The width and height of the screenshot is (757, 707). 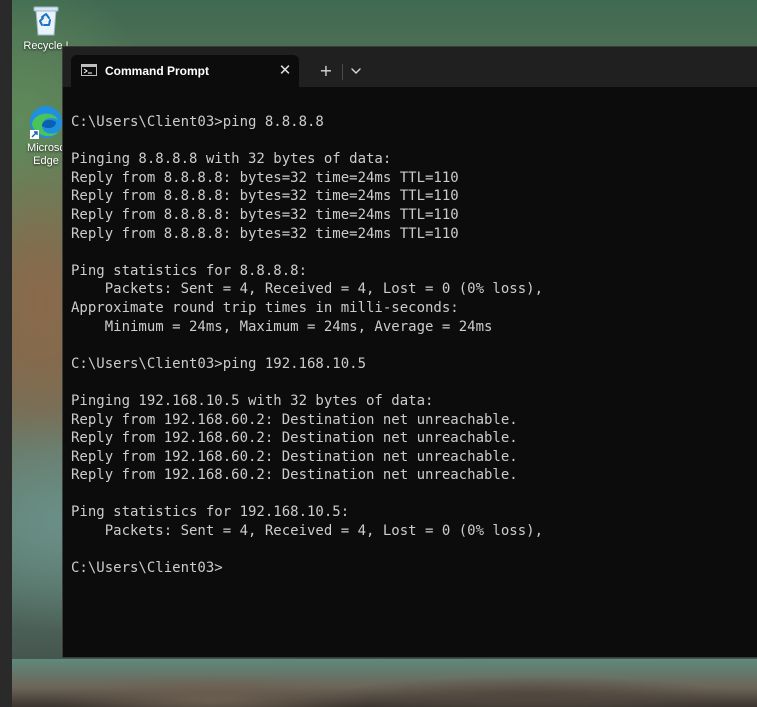 I want to click on console-line: C:\Users\Client03>, so click(x=147, y=568).